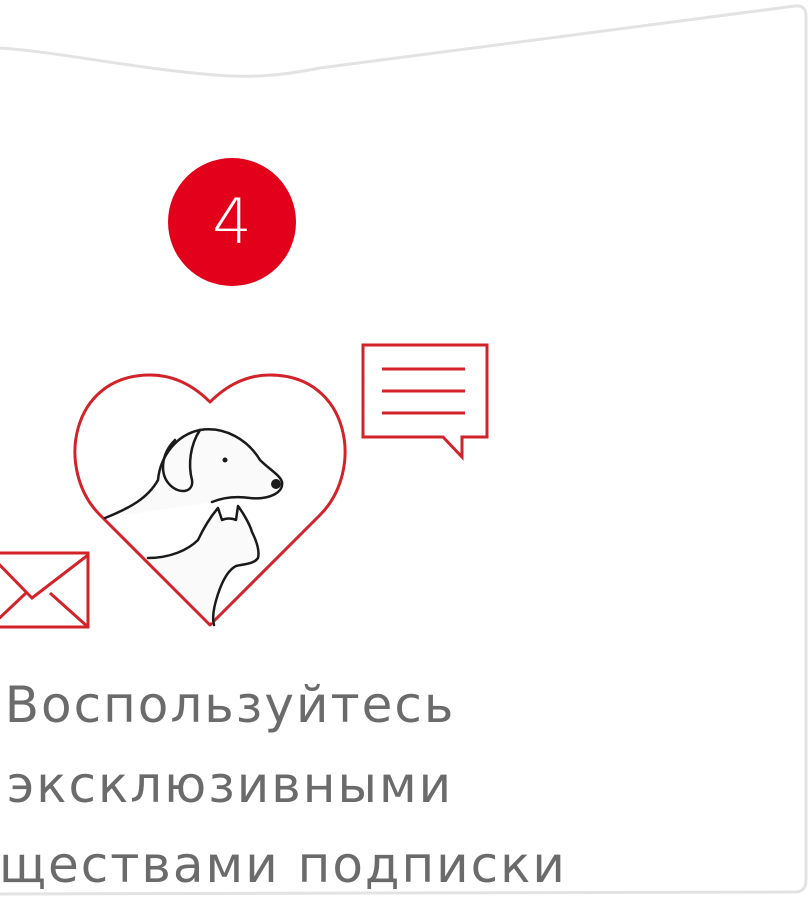  Describe the element at coordinates (232, 222) in the screenshot. I see `step-number-badge: 4` at that location.